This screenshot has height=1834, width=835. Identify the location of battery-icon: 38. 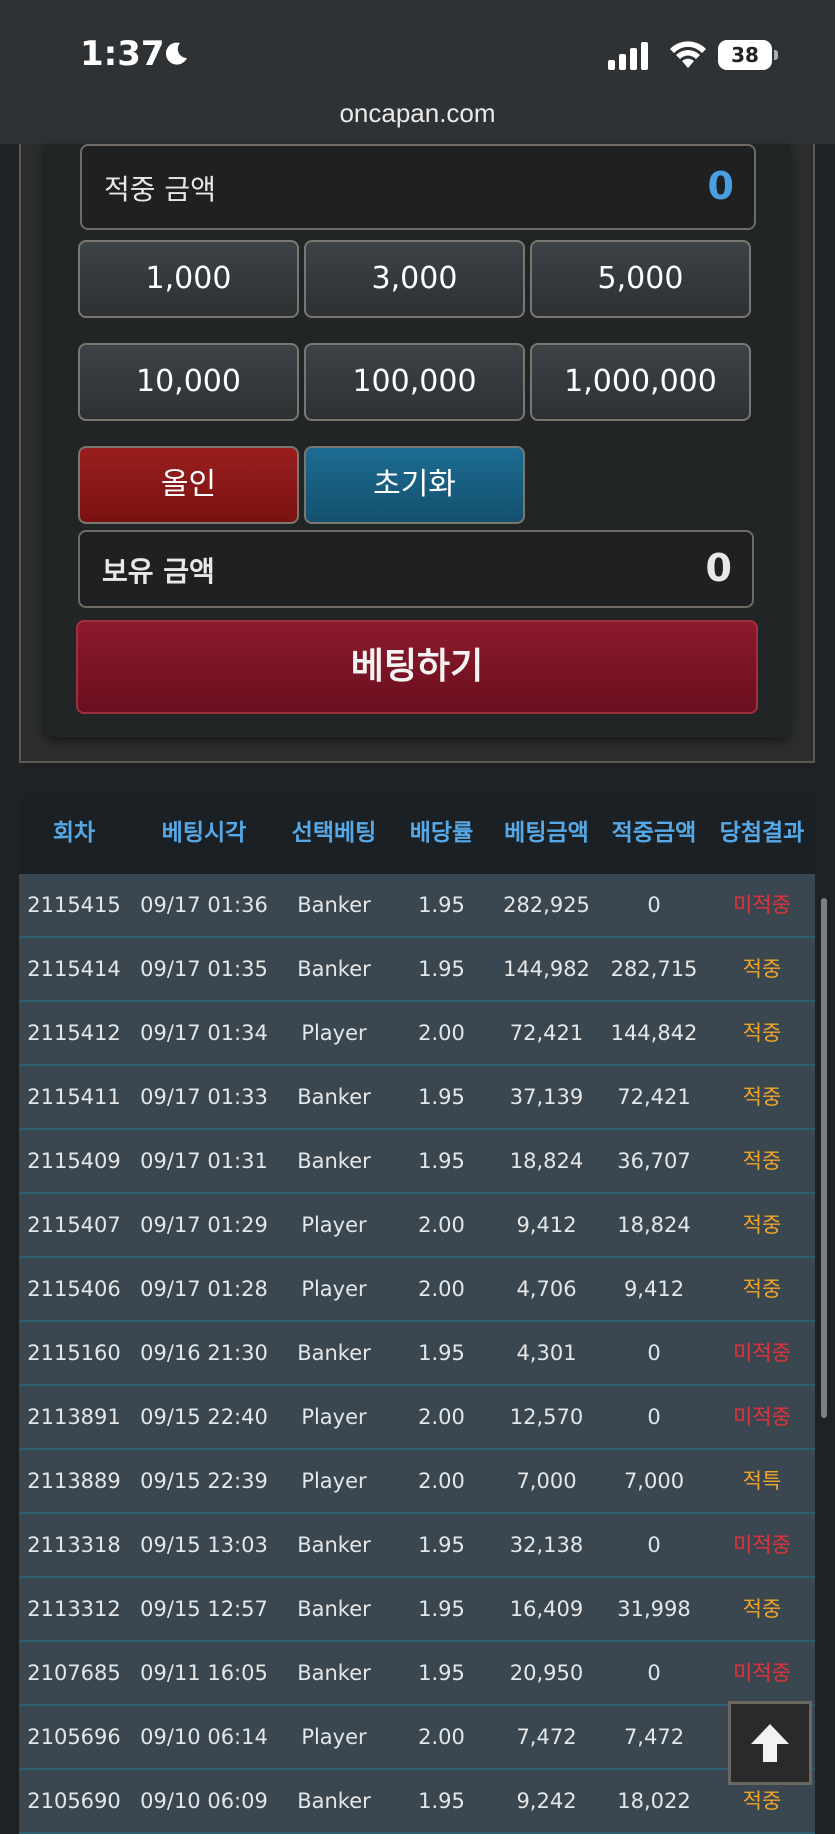
(748, 55).